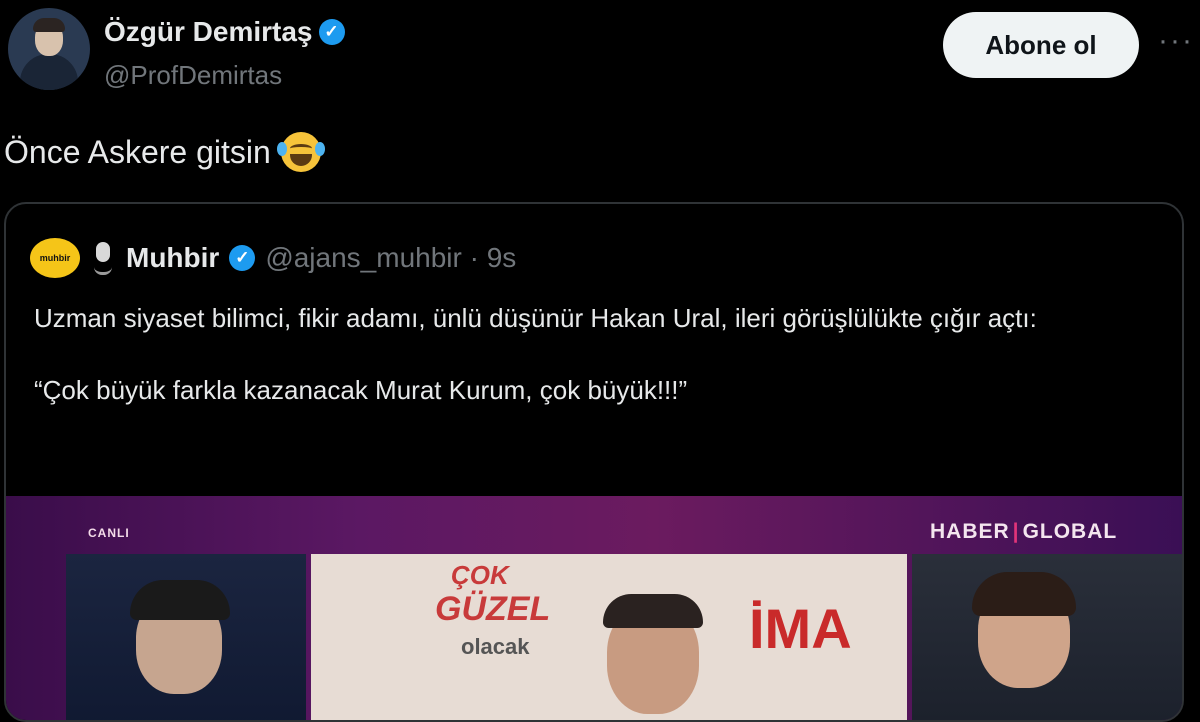 This screenshot has width=1200, height=722. Describe the element at coordinates (109, 533) in the screenshot. I see `live-label: CANLI` at that location.